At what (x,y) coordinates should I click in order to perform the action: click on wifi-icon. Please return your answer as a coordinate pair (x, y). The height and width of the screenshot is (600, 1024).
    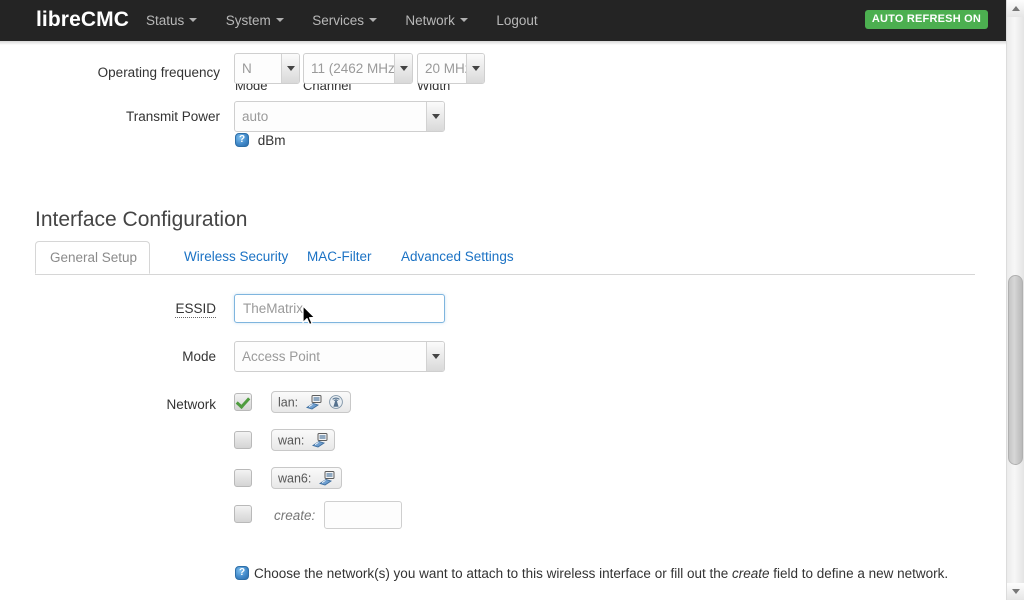
    Looking at the image, I should click on (336, 402).